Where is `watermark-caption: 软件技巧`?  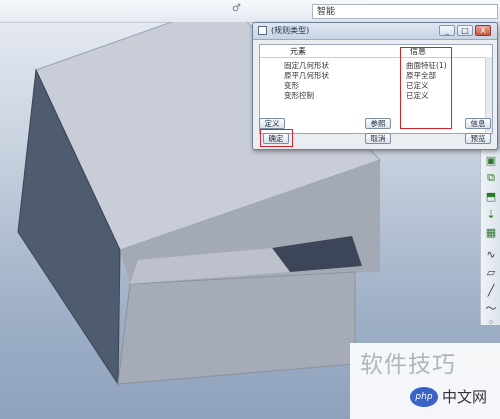
watermark-caption: 软件技巧 is located at coordinates (408, 365).